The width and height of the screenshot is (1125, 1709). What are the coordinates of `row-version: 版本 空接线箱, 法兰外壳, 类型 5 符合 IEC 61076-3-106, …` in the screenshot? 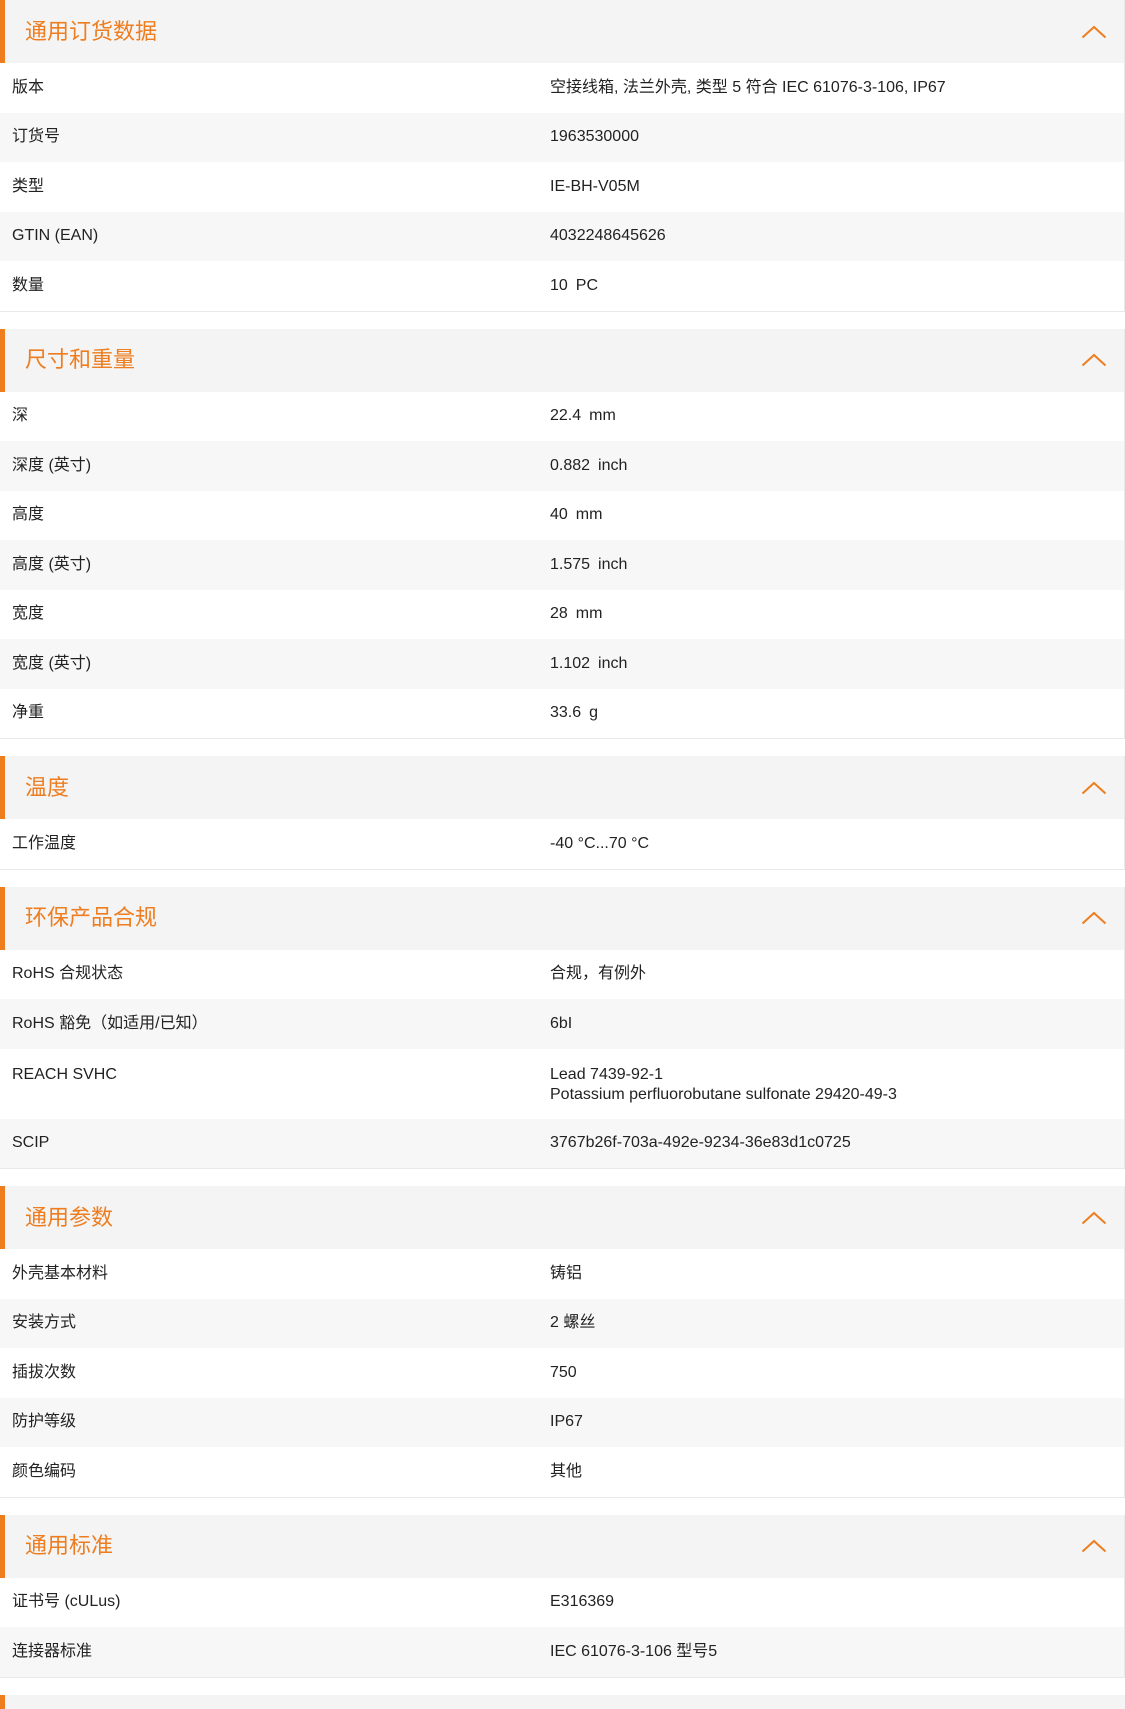 It's located at (562, 88).